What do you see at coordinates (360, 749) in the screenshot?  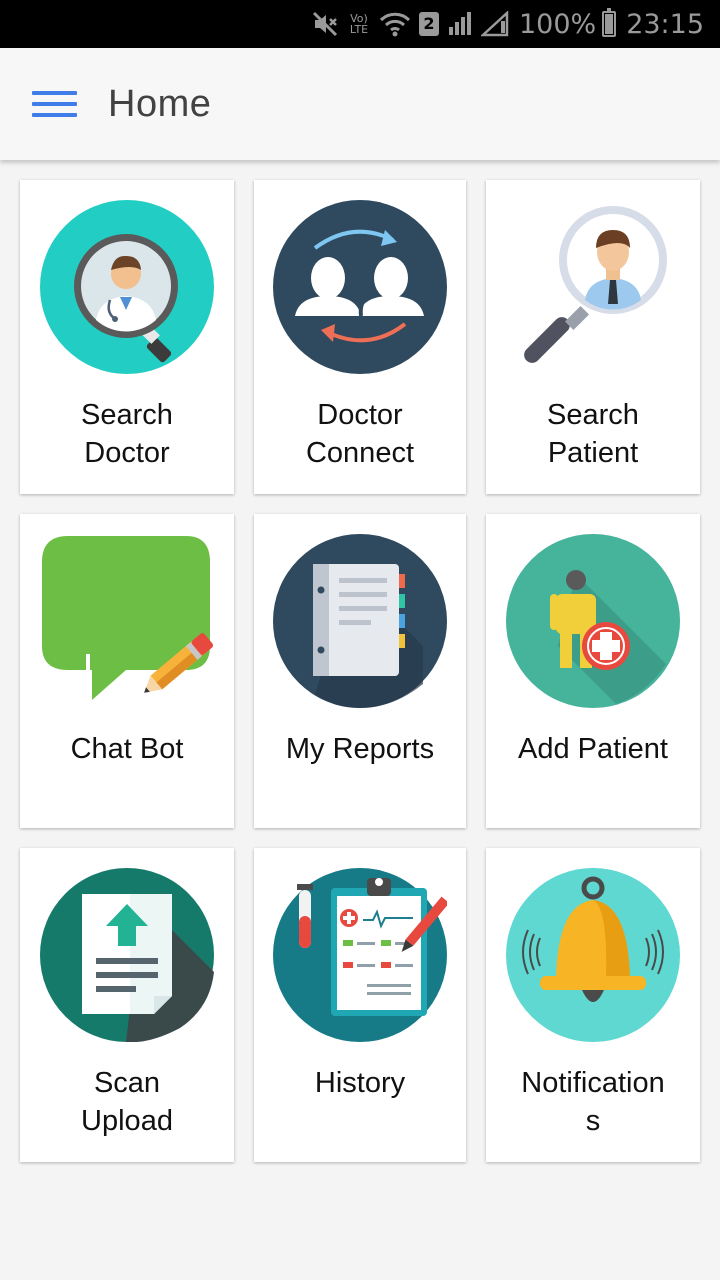 I see `tile-label: My Reports` at bounding box center [360, 749].